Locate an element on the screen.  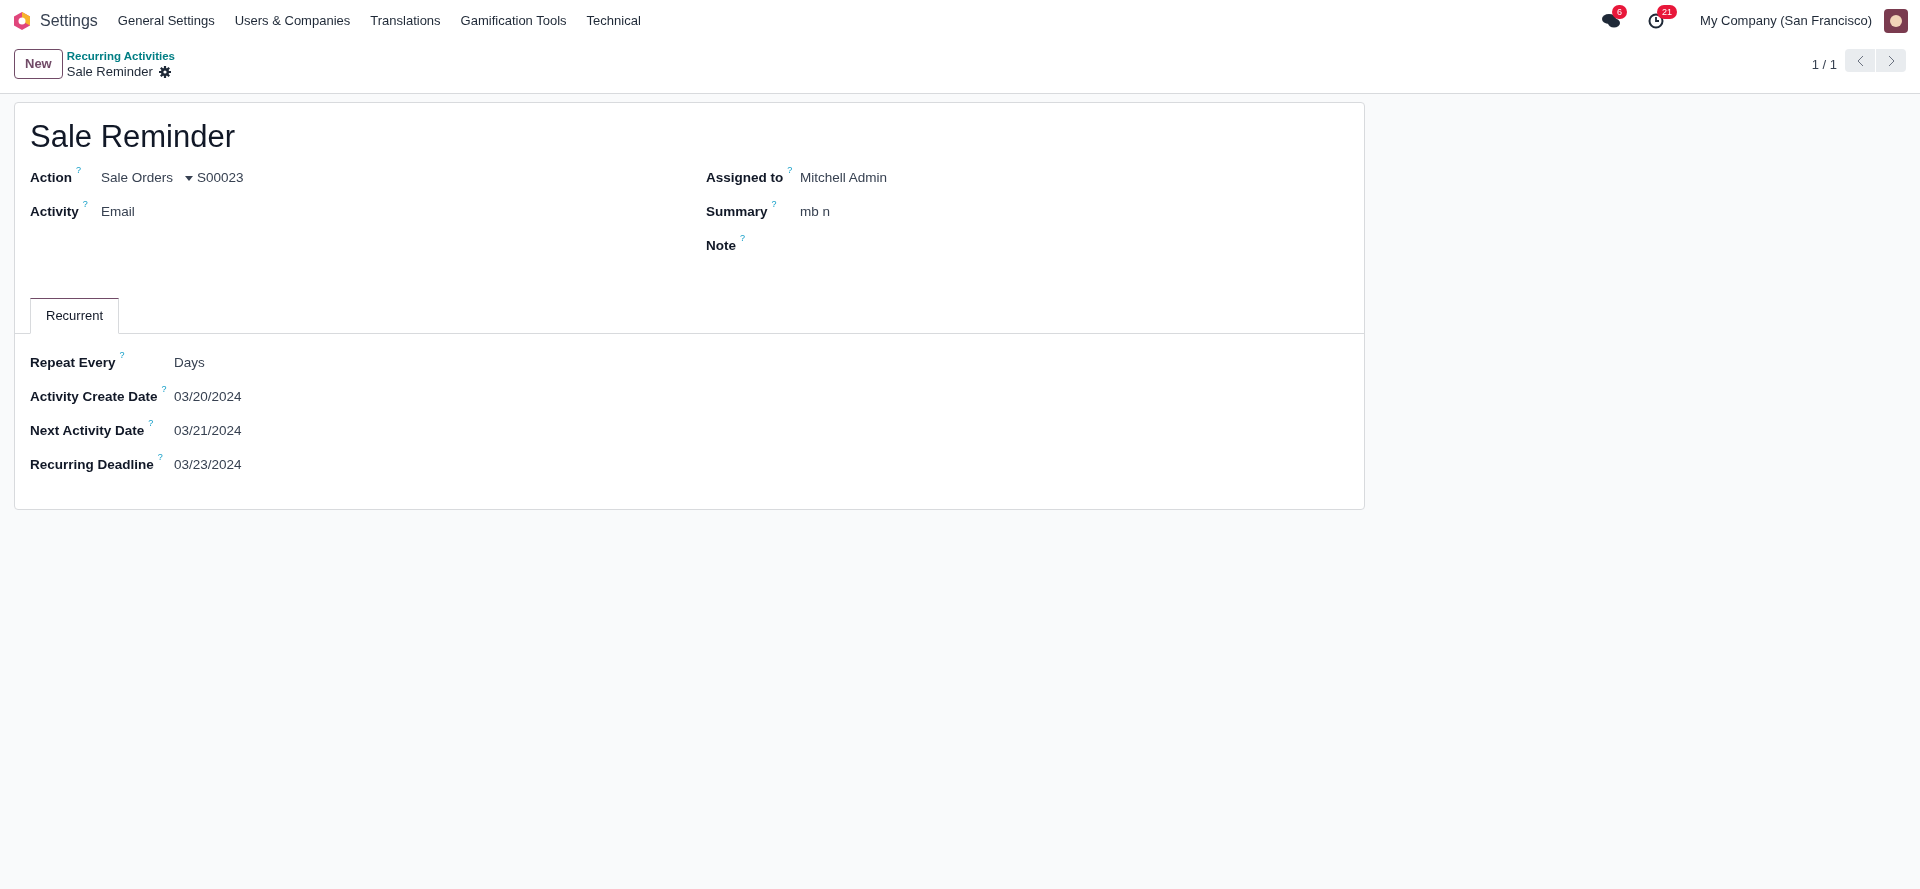
new-button: New is located at coordinates (38, 64).